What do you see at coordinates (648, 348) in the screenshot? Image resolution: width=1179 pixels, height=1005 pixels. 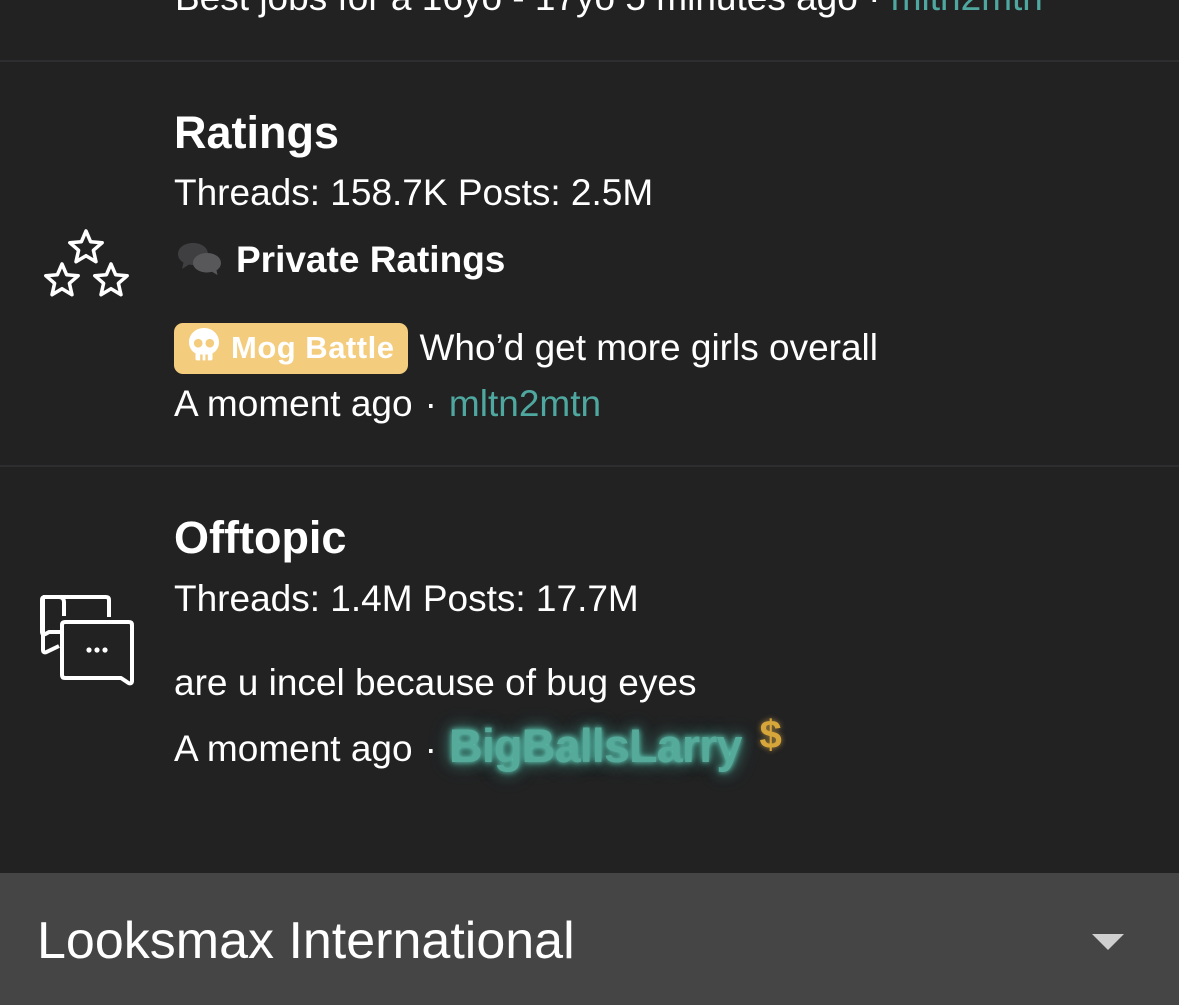 I see `latest-thread-title-ratings: Who’d get more girls overall` at bounding box center [648, 348].